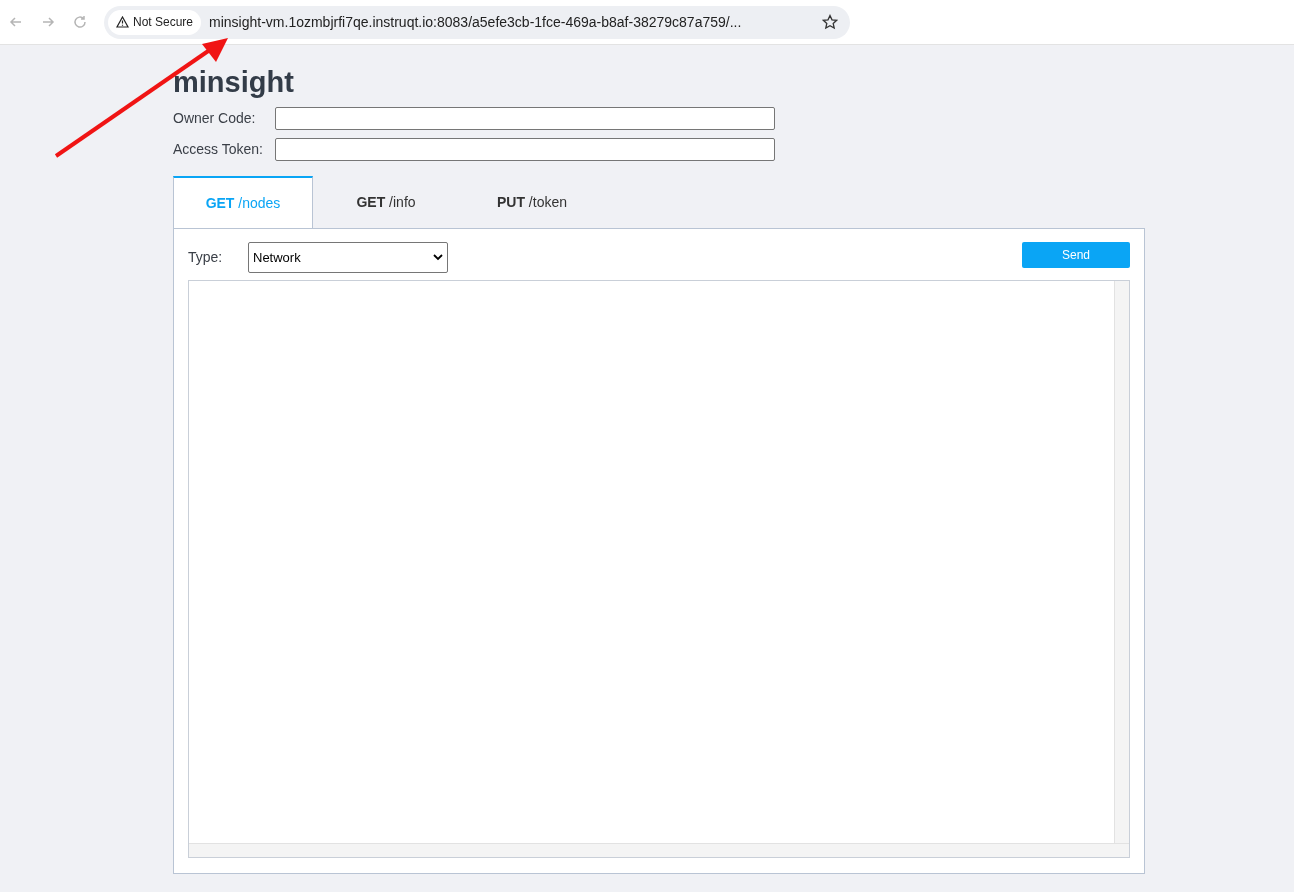 Image resolution: width=1294 pixels, height=892 pixels. What do you see at coordinates (830, 22) in the screenshot?
I see `star-icon` at bounding box center [830, 22].